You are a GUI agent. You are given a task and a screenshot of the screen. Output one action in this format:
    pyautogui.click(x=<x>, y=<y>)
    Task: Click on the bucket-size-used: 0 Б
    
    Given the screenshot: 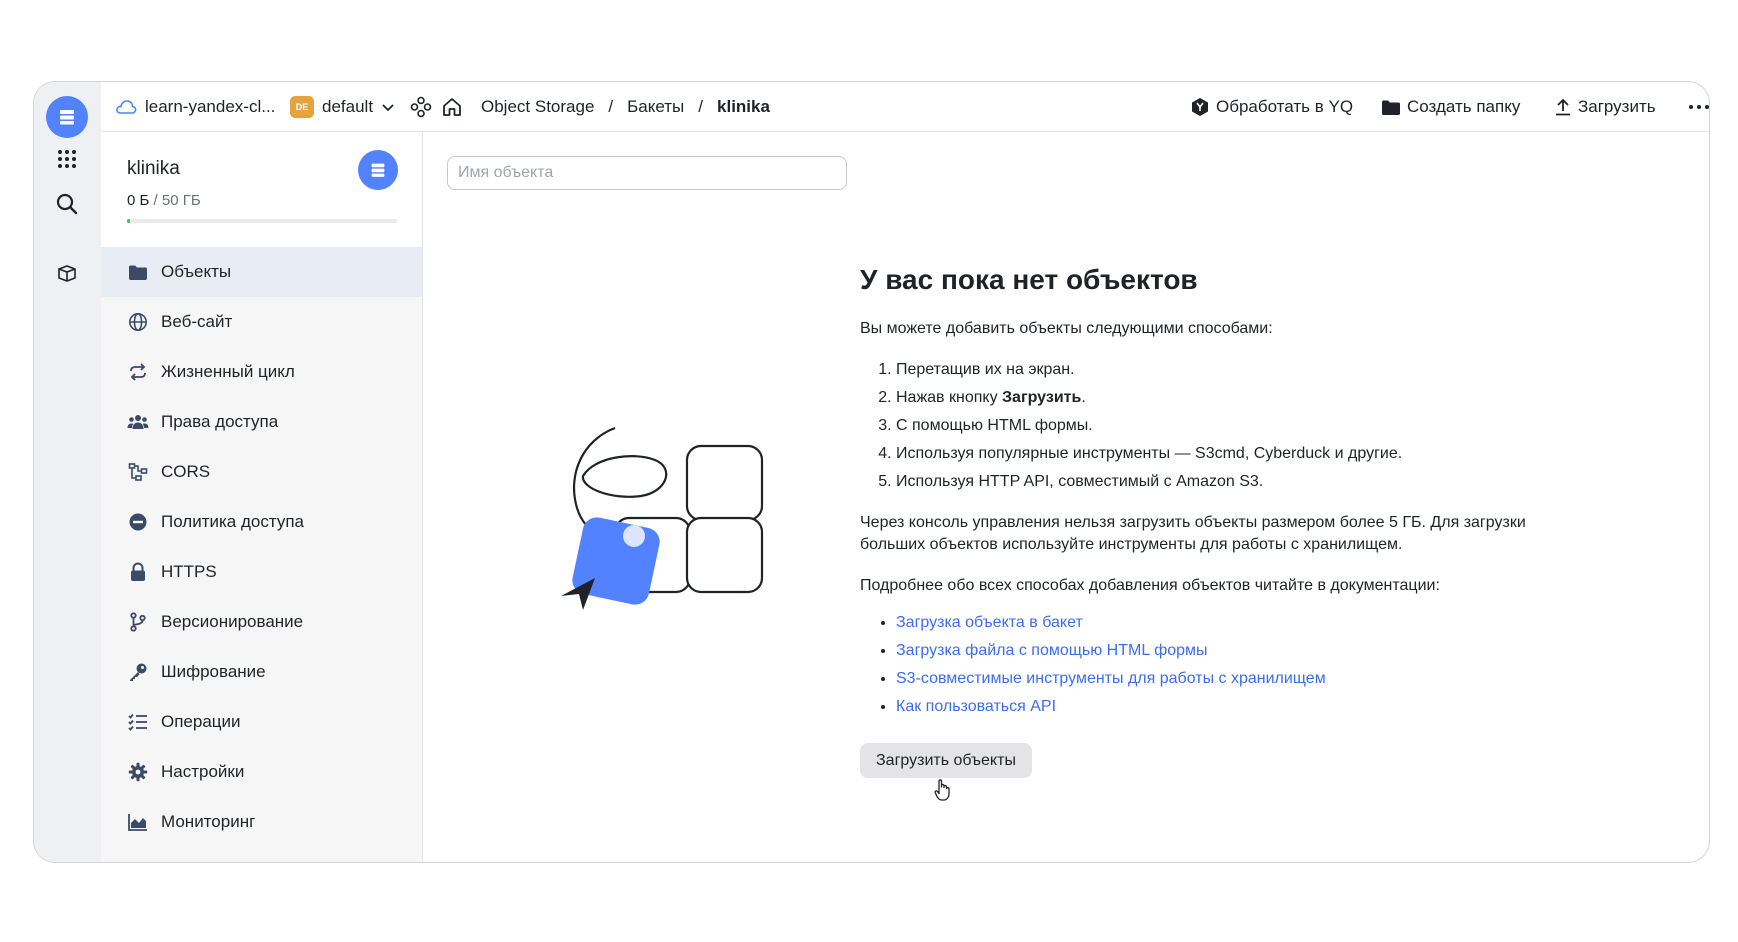 What is the action you would take?
    pyautogui.click(x=138, y=200)
    